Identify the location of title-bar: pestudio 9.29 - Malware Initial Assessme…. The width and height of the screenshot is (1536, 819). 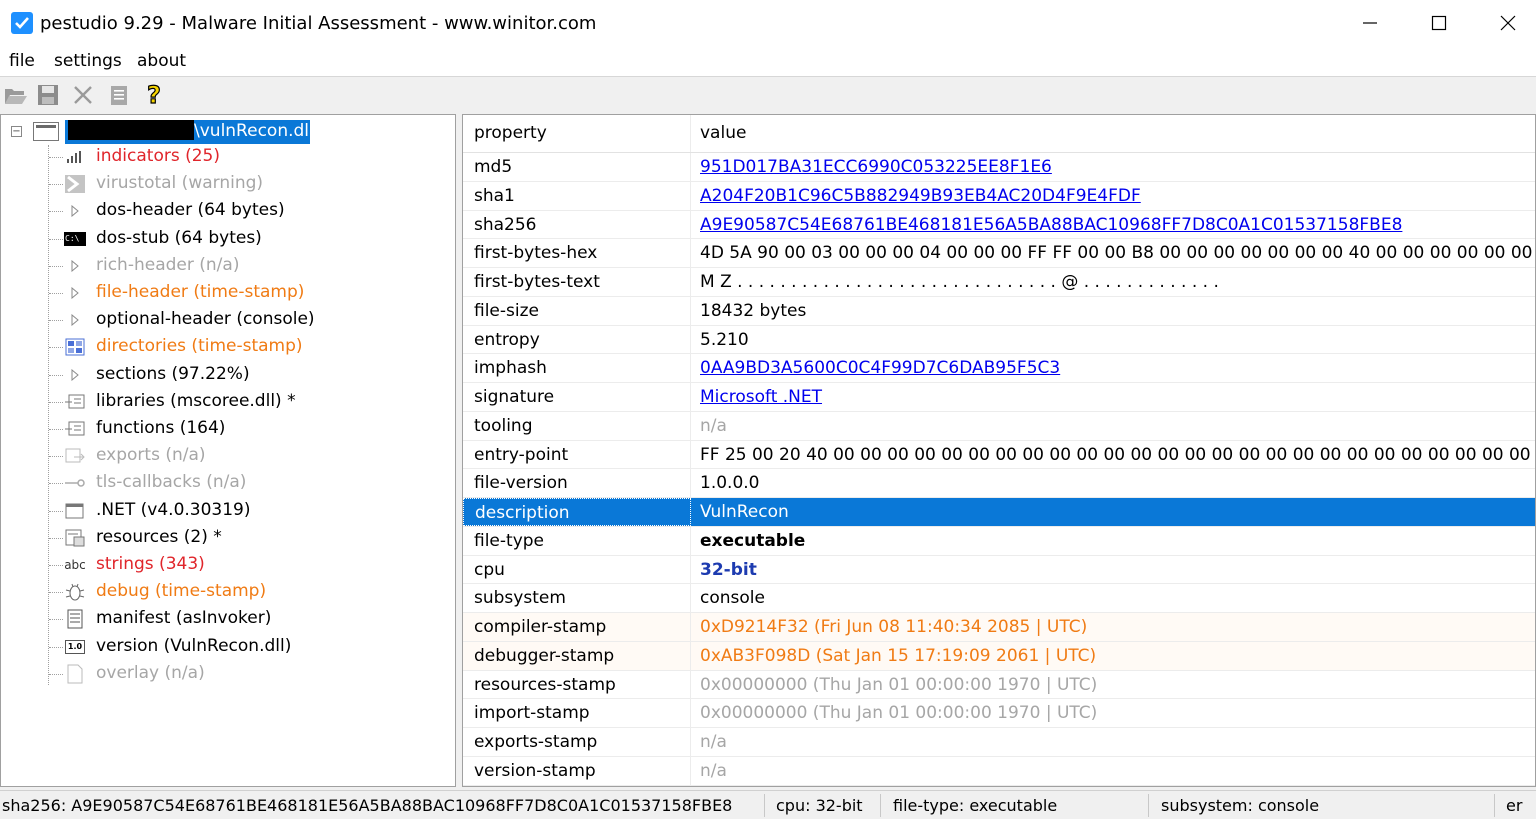
(768, 23).